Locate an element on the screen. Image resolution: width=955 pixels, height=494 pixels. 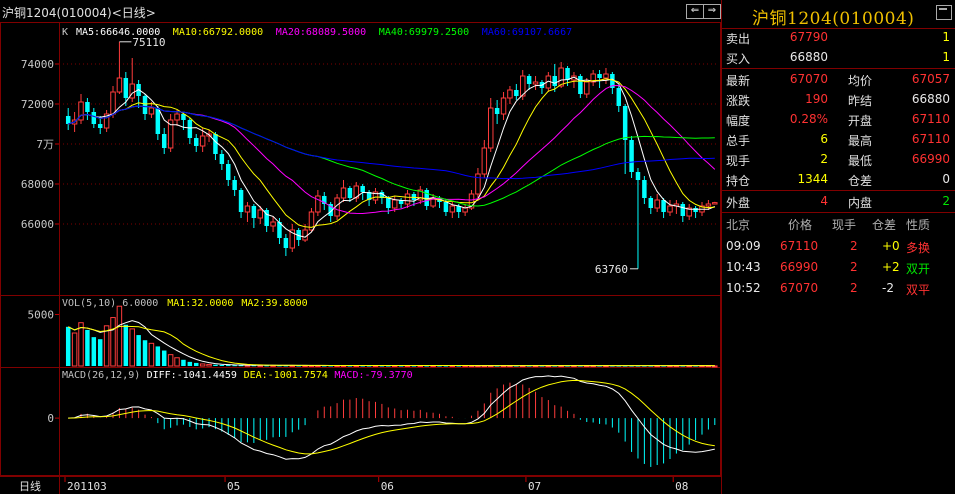
quote-value: 1344 is located at coordinates (812, 179).